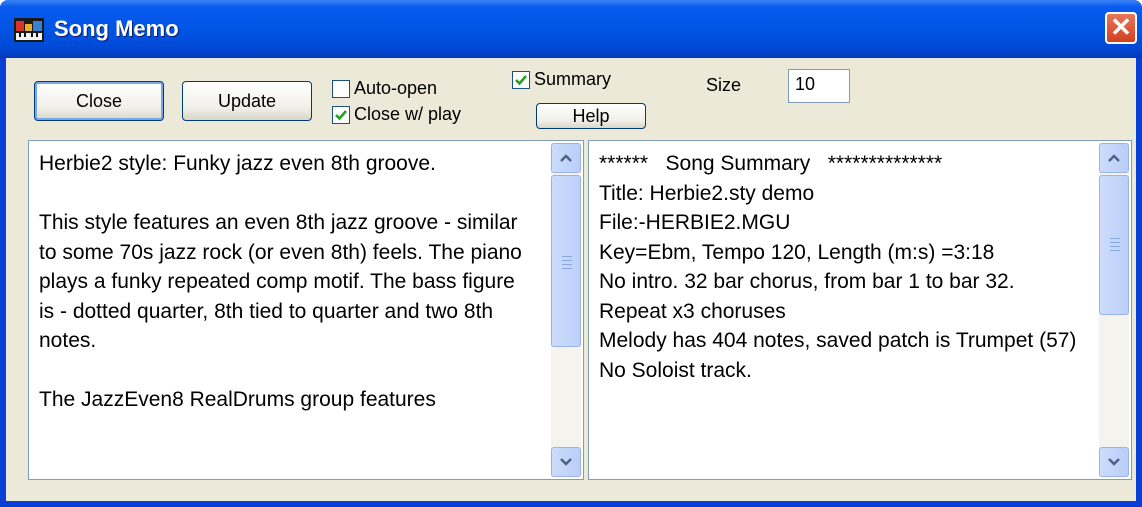 Image resolution: width=1142 pixels, height=507 pixels. I want to click on summary-line: No Soloist track., so click(675, 370).